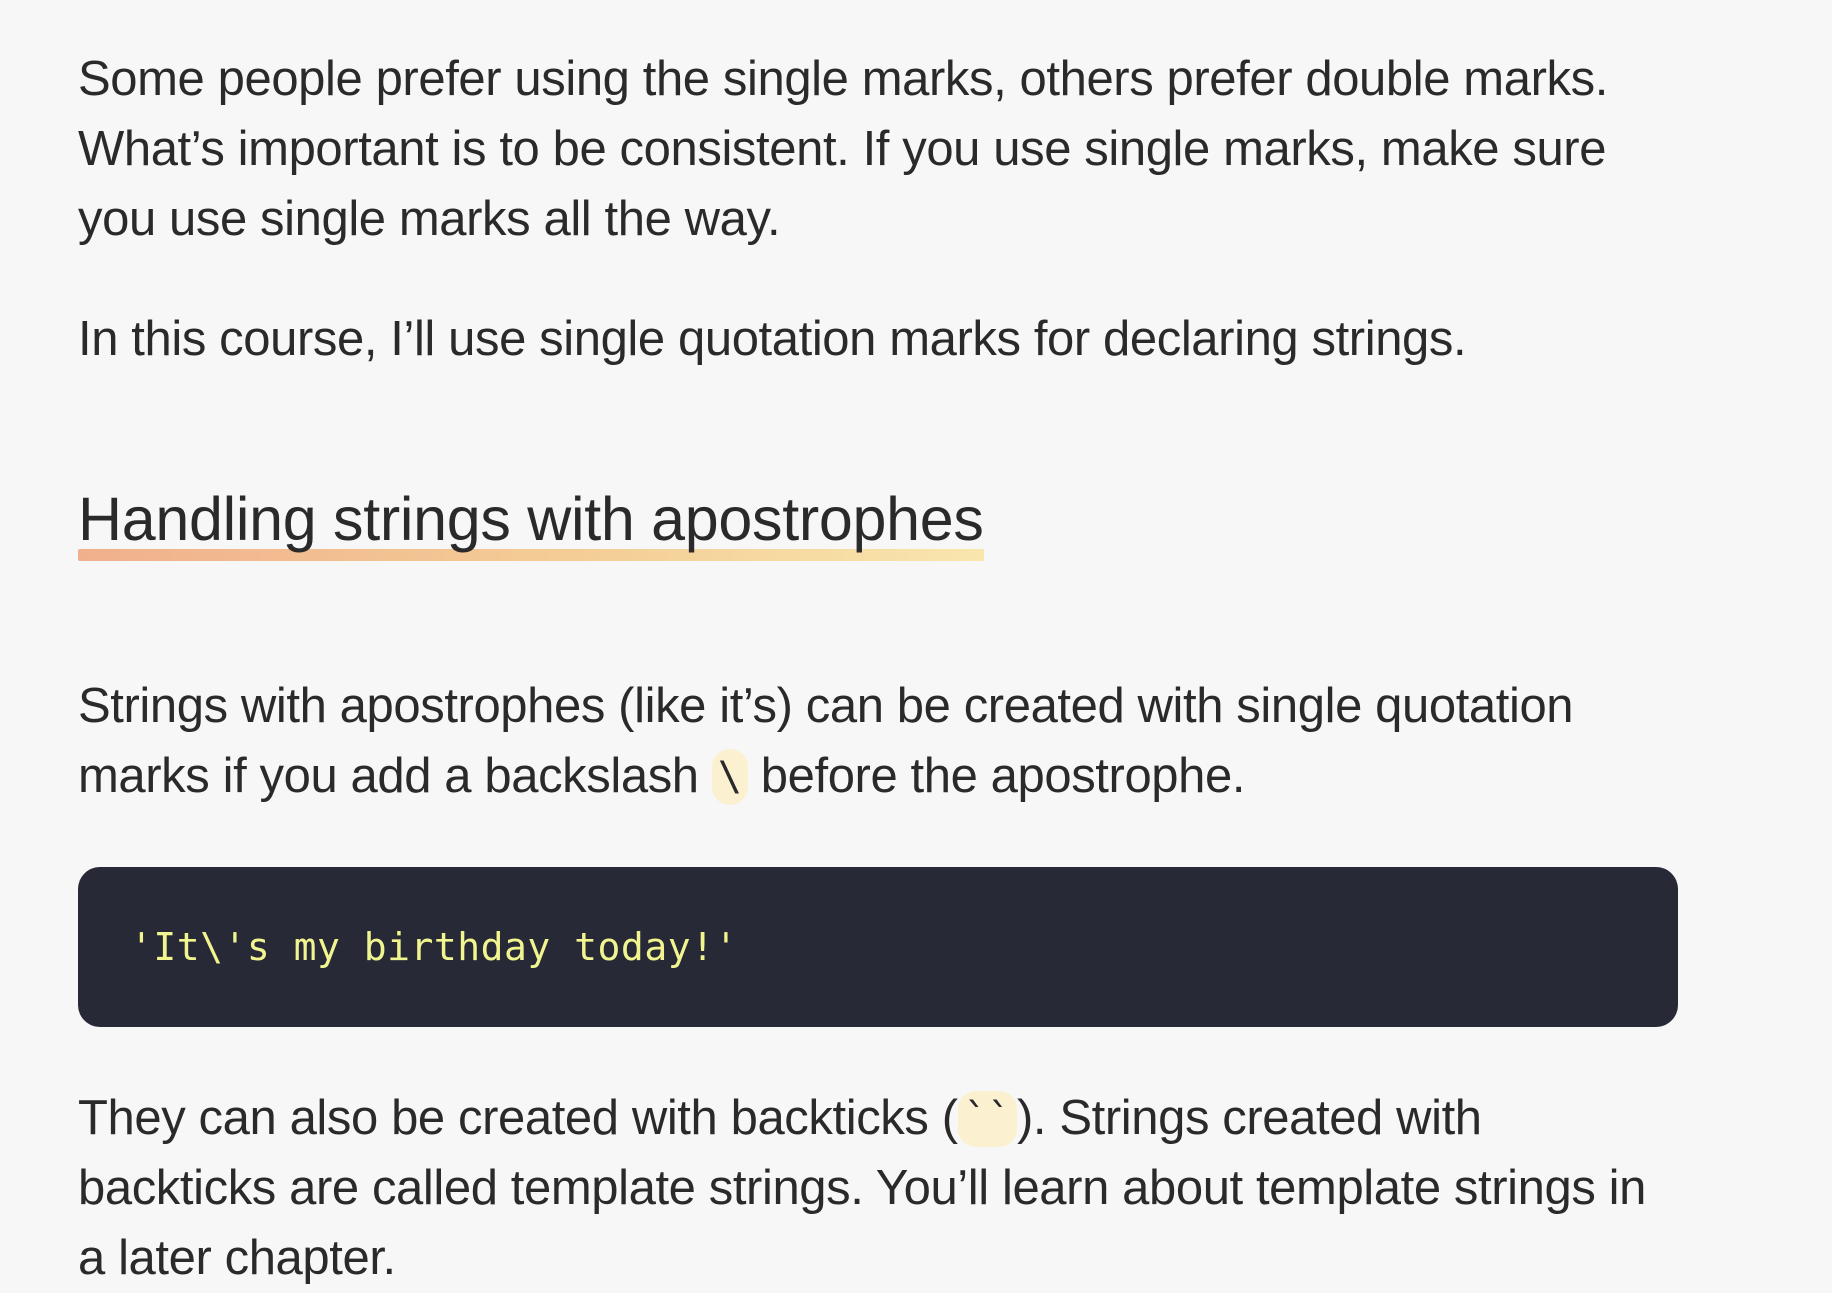 The height and width of the screenshot is (1293, 1832). I want to click on section-heading-text: Handling strings with apostrophes, so click(531, 519).